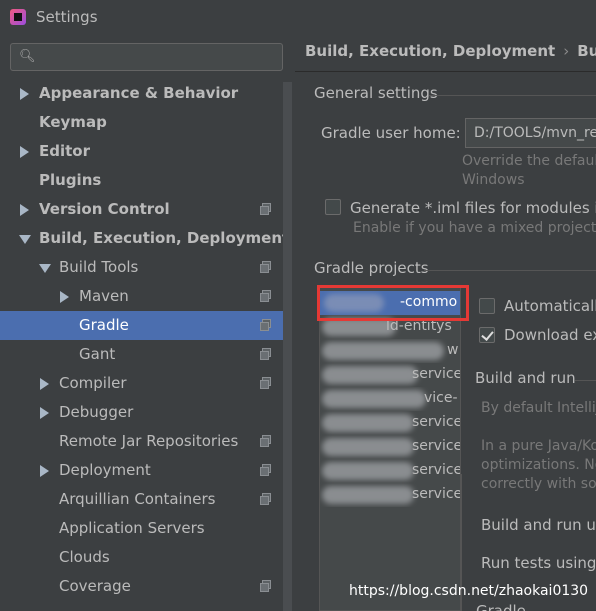 The image size is (596, 611). Describe the element at coordinates (538, 408) in the screenshot. I see `by-default-hint: By default IntelliJ` at that location.